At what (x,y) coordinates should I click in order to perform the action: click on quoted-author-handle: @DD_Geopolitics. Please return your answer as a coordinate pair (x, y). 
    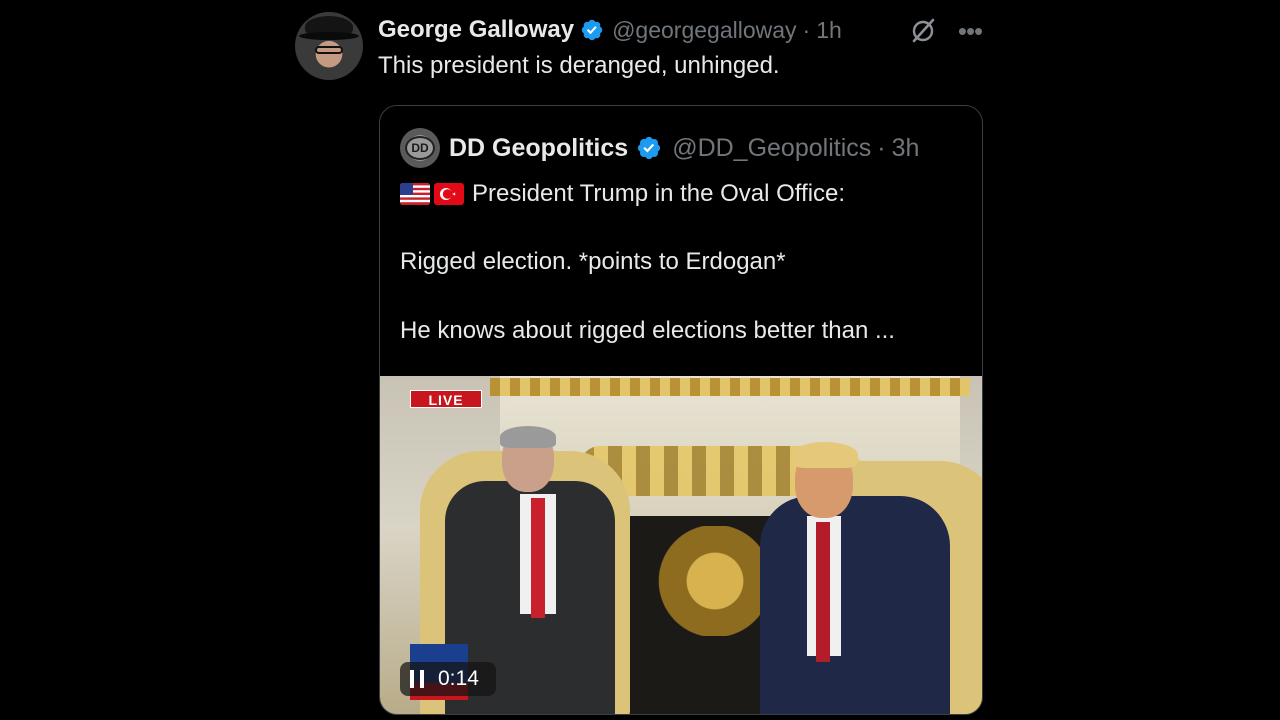
    Looking at the image, I should click on (771, 148).